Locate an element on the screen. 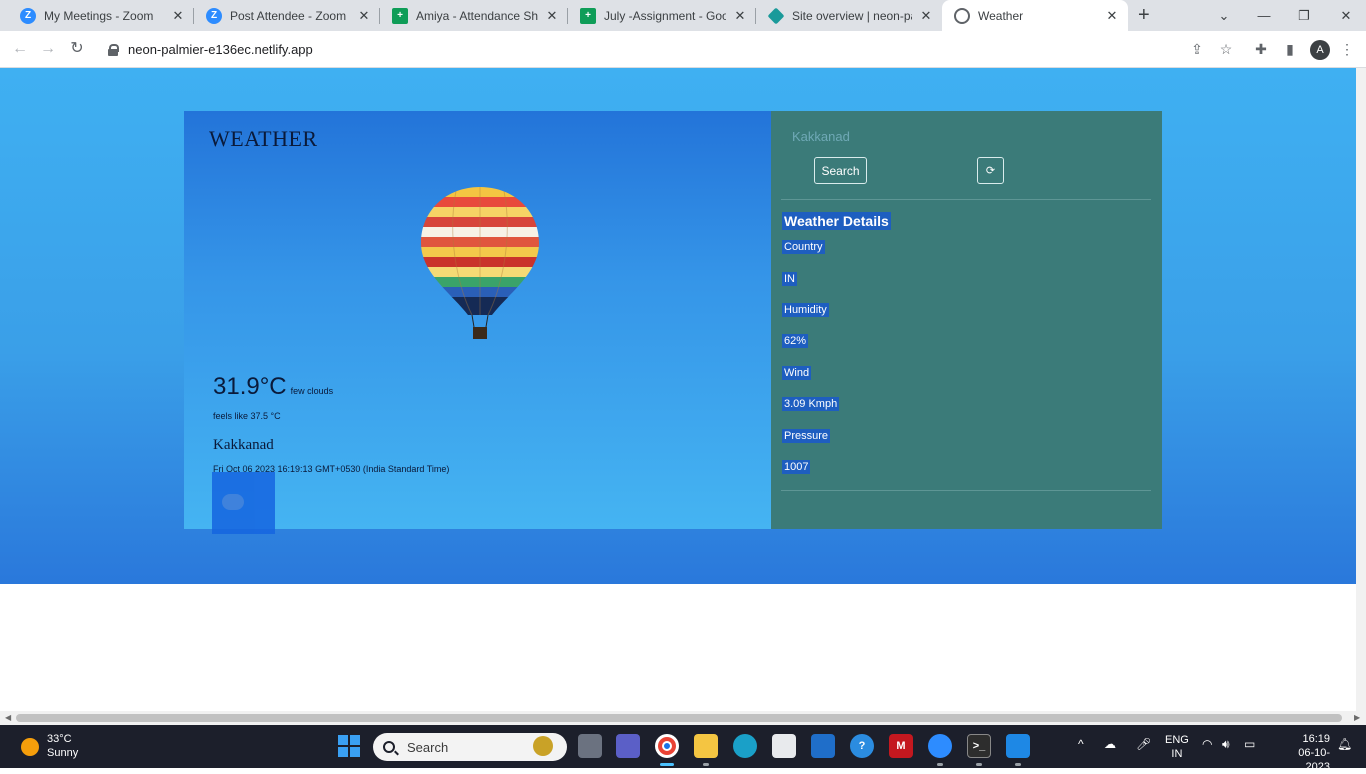 The width and height of the screenshot is (1366, 774). weather-condition-icon is located at coordinates (243, 503).